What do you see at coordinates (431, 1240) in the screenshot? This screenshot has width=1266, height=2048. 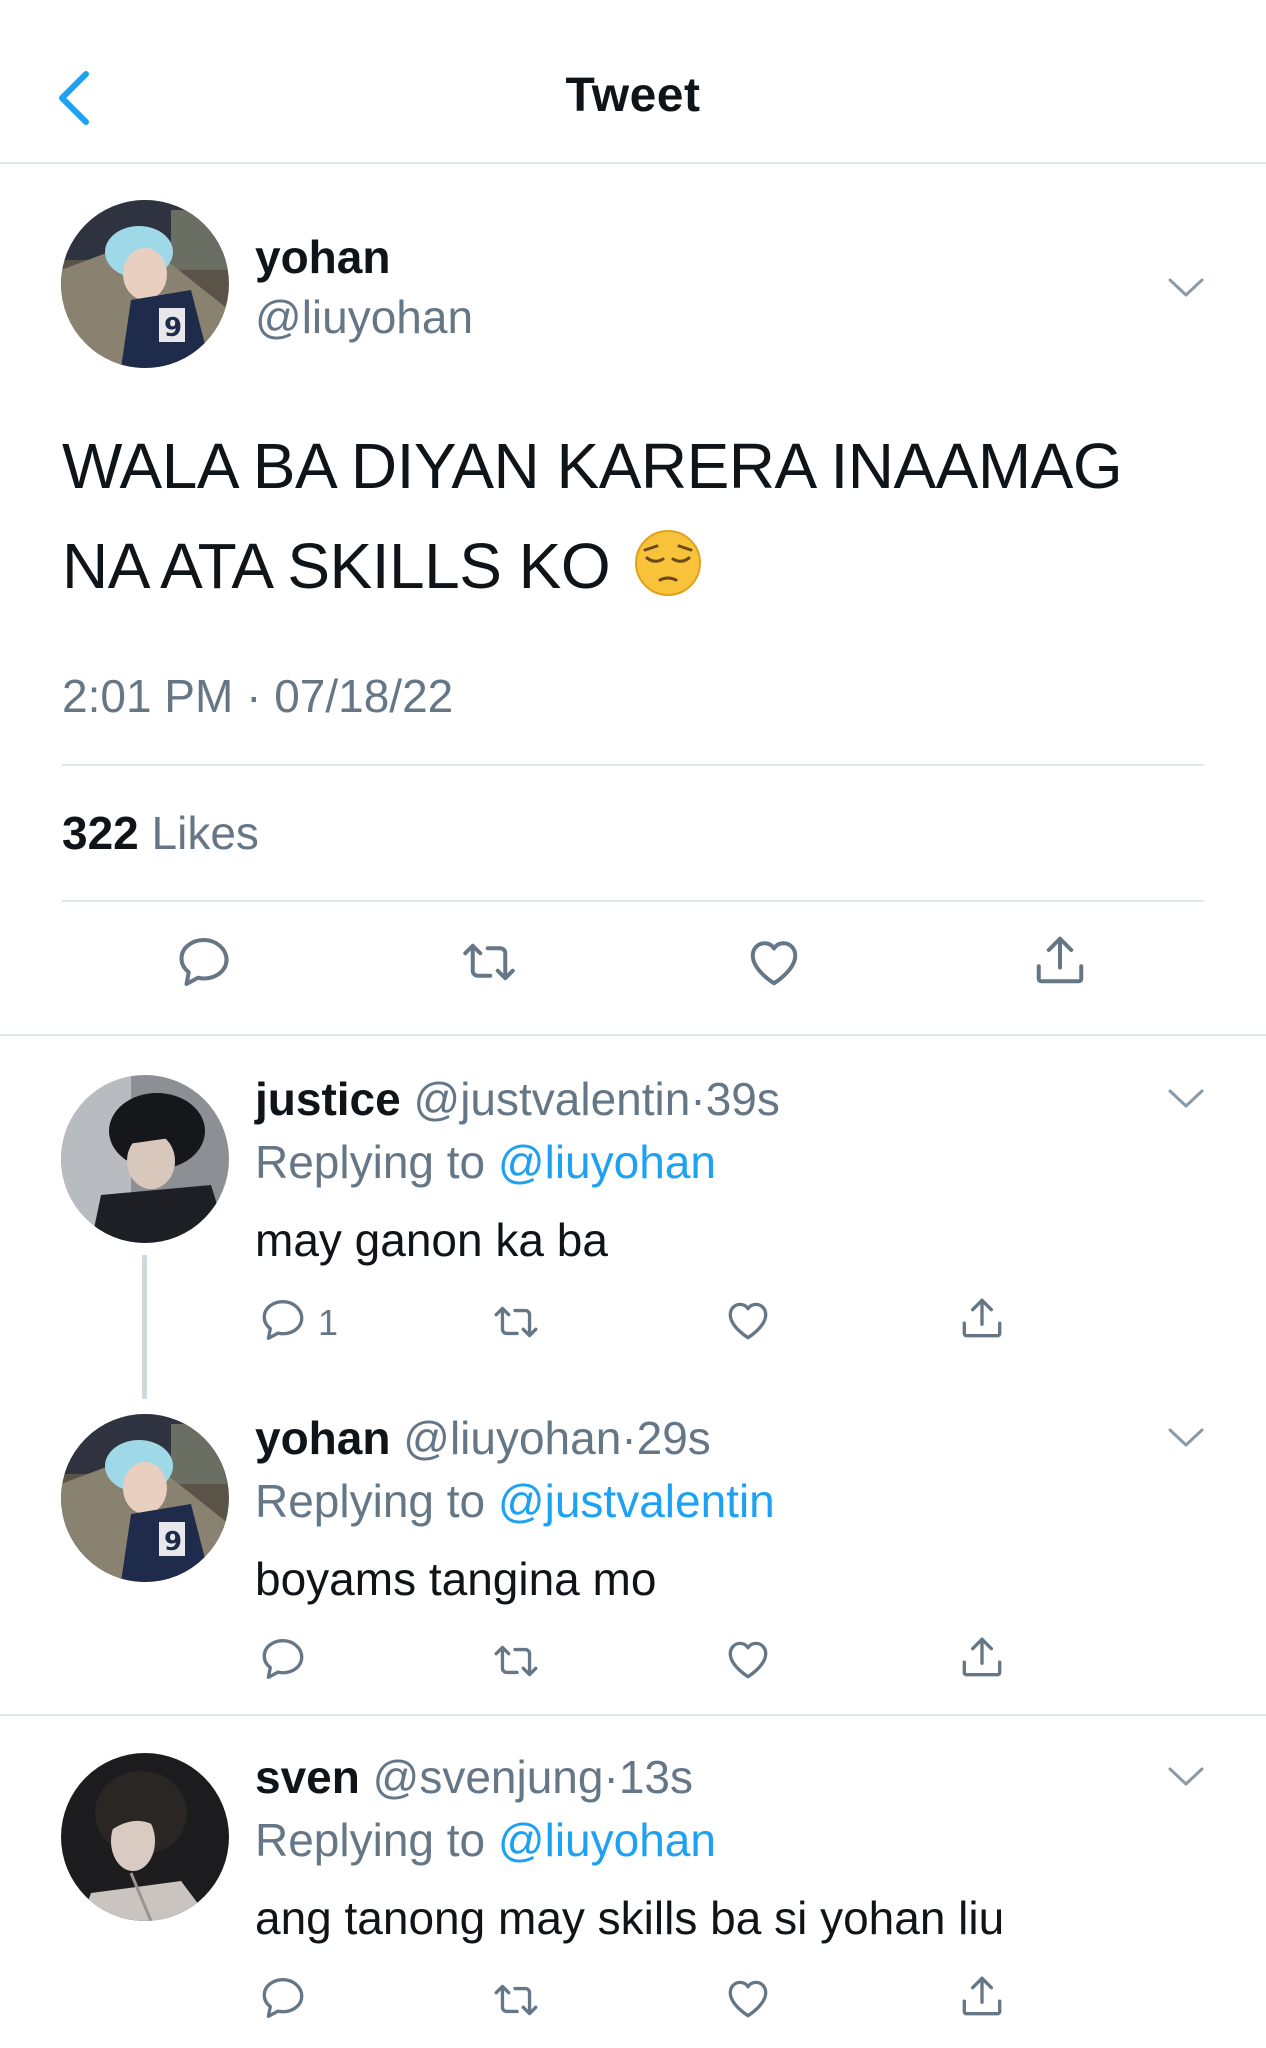 I see `reply-text: may ganon ka ba` at bounding box center [431, 1240].